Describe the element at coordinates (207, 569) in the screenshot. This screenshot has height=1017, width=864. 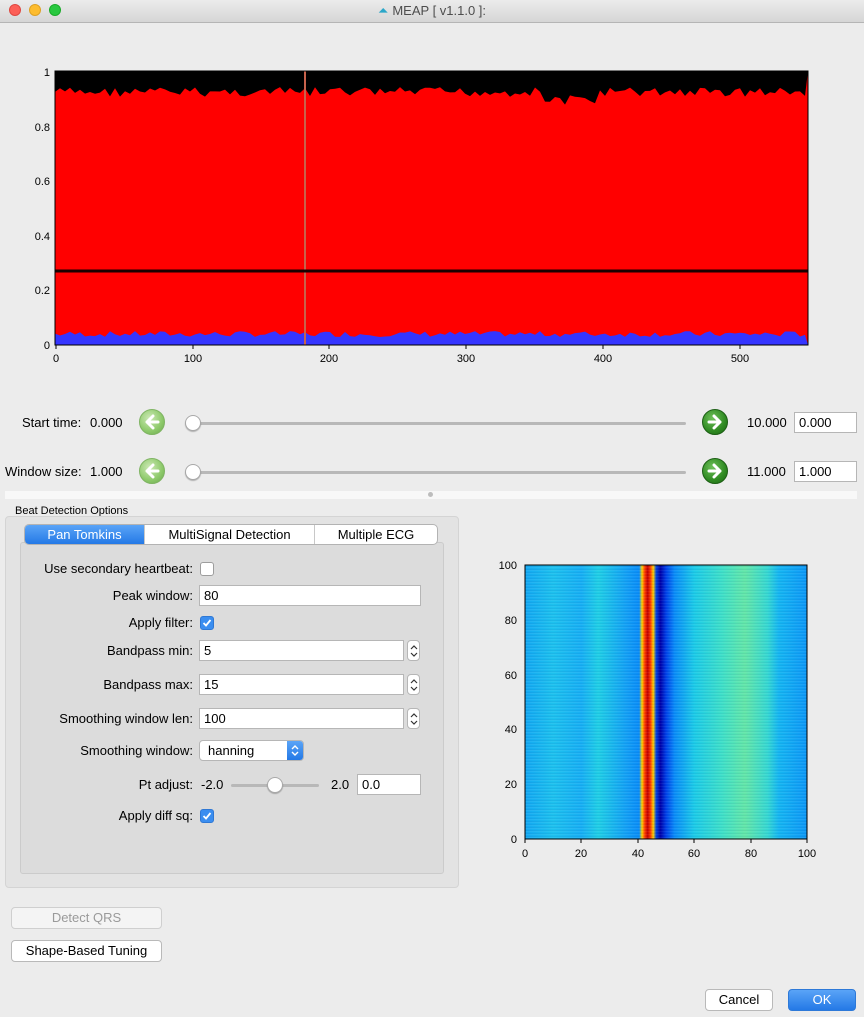
I see `use-secondary-checkbox` at that location.